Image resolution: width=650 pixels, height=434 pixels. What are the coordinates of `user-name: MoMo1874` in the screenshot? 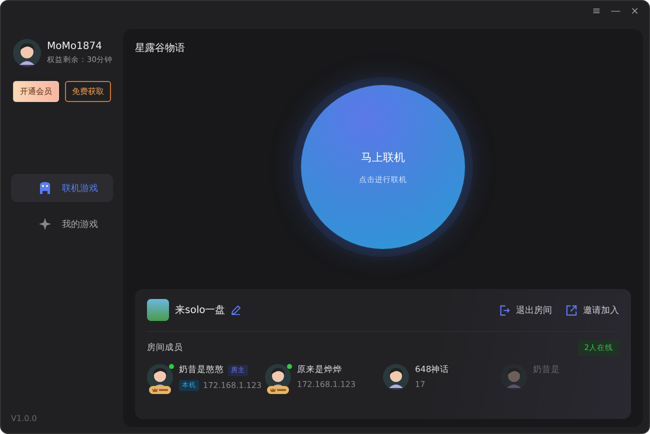 It's located at (75, 46).